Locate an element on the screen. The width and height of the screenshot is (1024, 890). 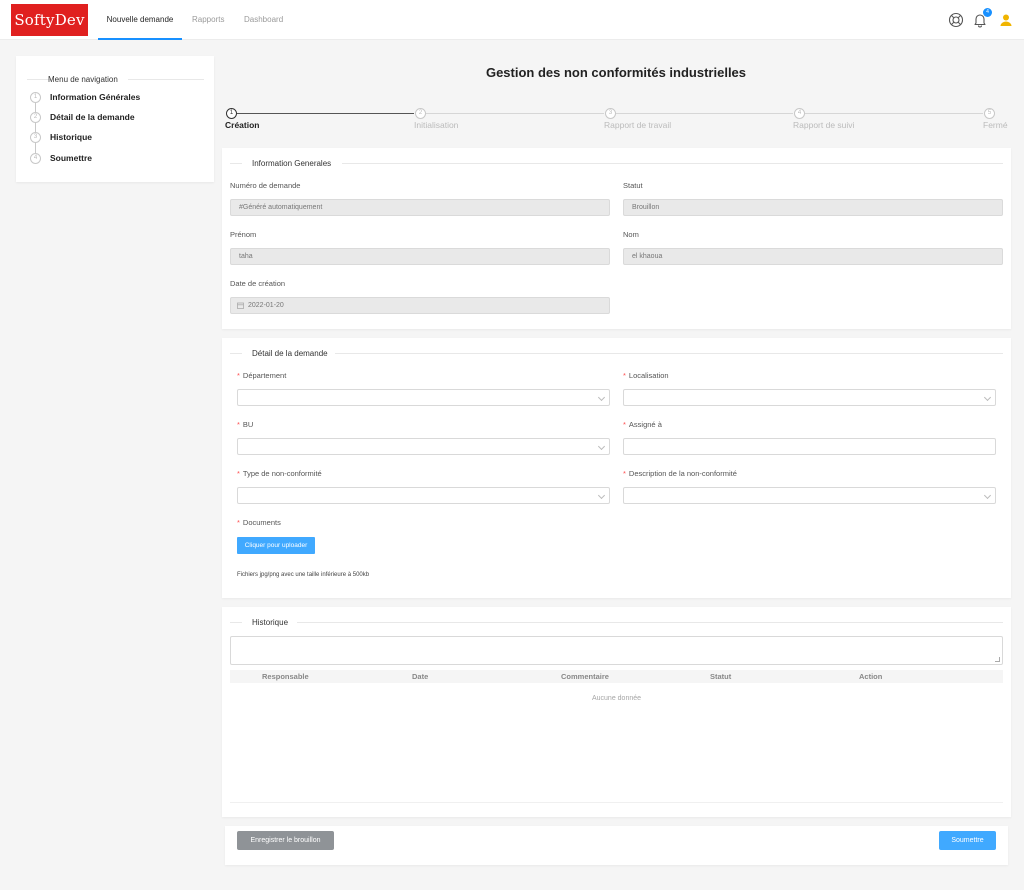
statut-label: Statut is located at coordinates (633, 185).